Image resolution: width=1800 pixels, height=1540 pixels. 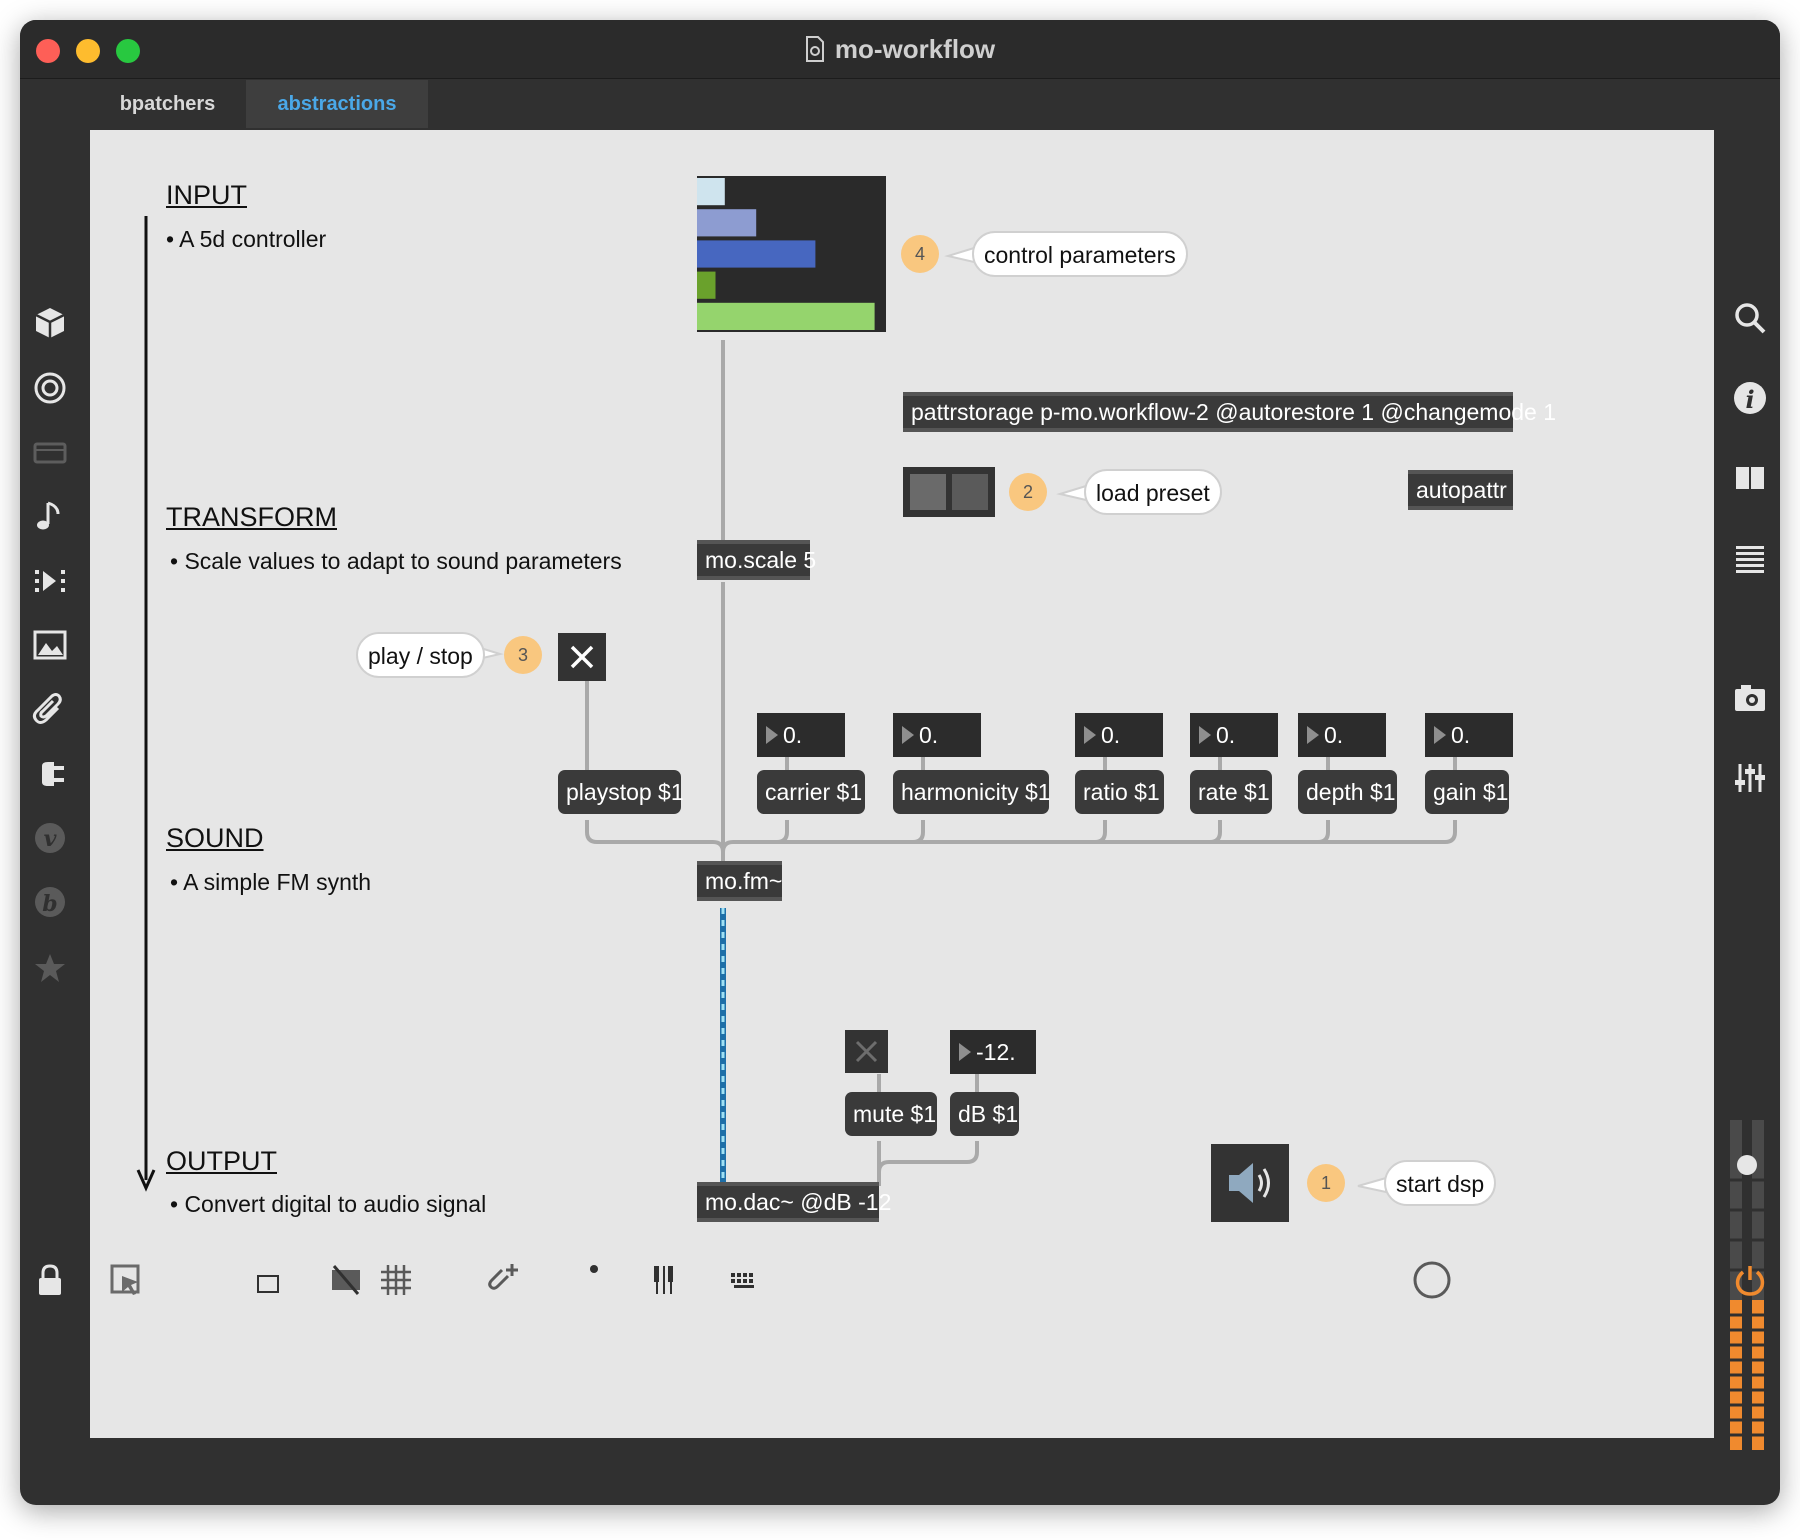 I want to click on carrier-message: carrier $1, so click(x=811, y=792).